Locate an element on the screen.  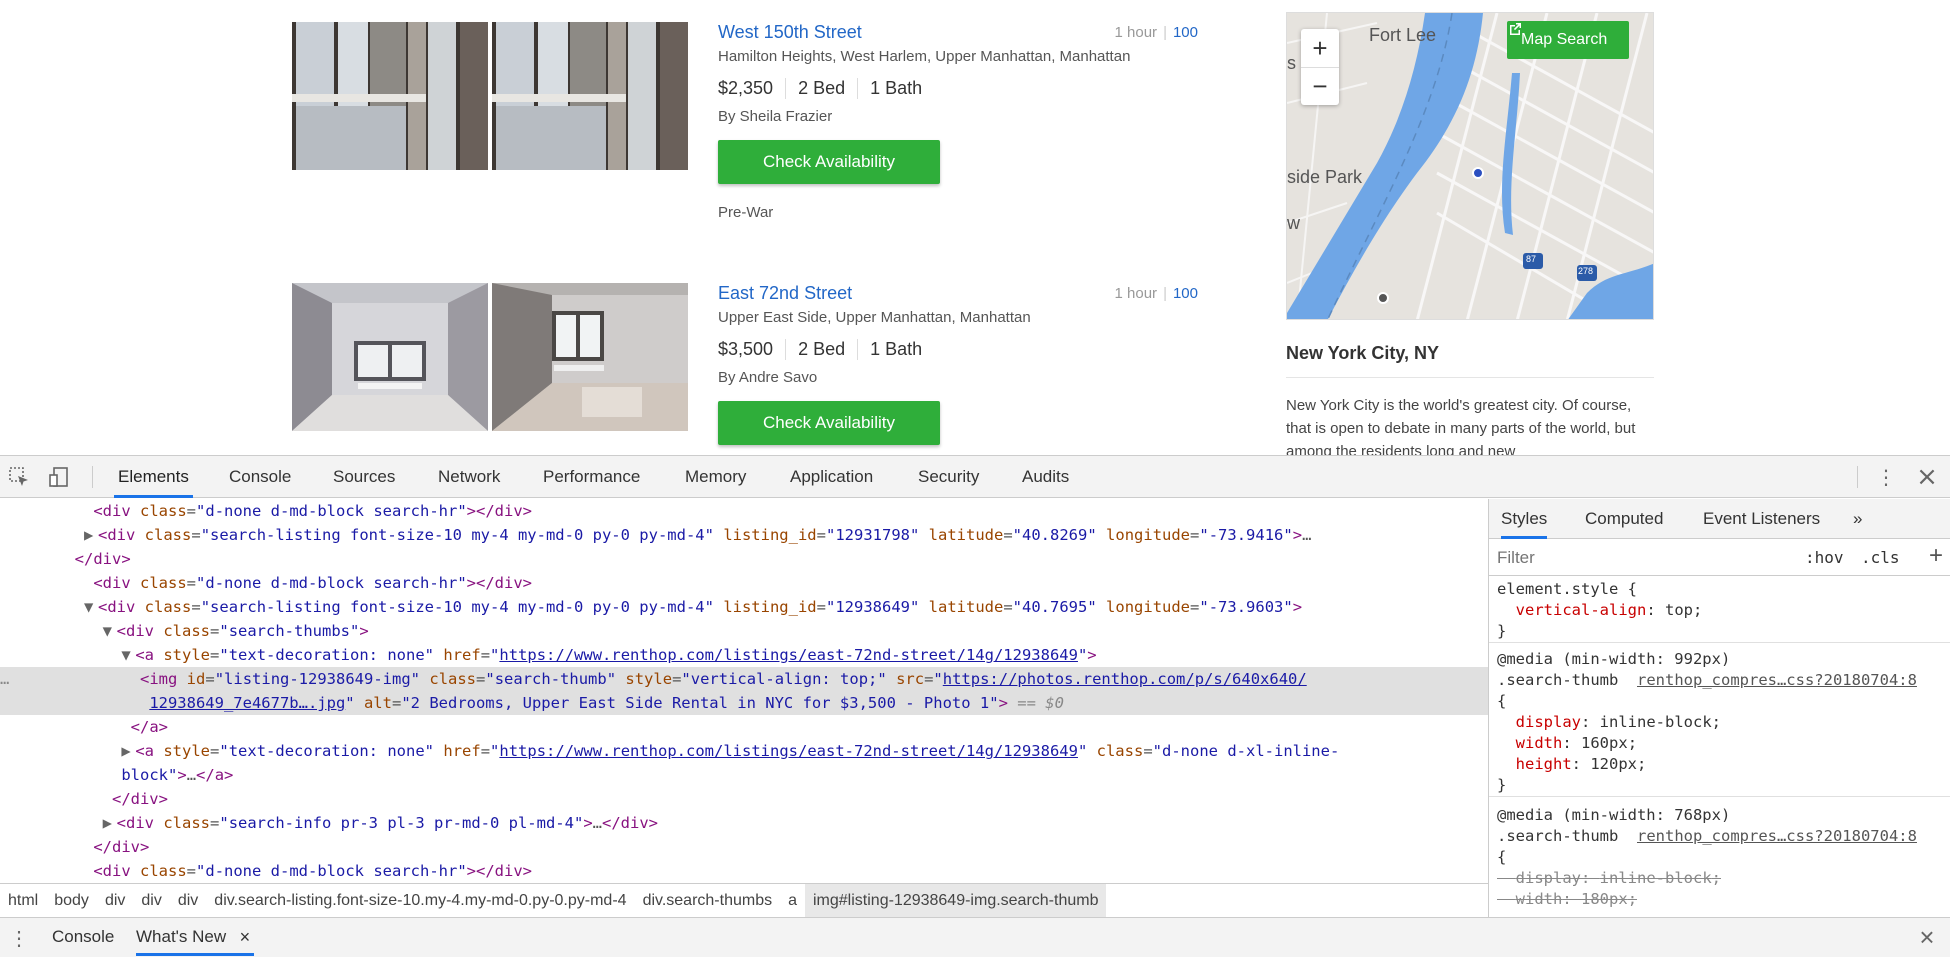
tab-application: Application is located at coordinates (831, 477).